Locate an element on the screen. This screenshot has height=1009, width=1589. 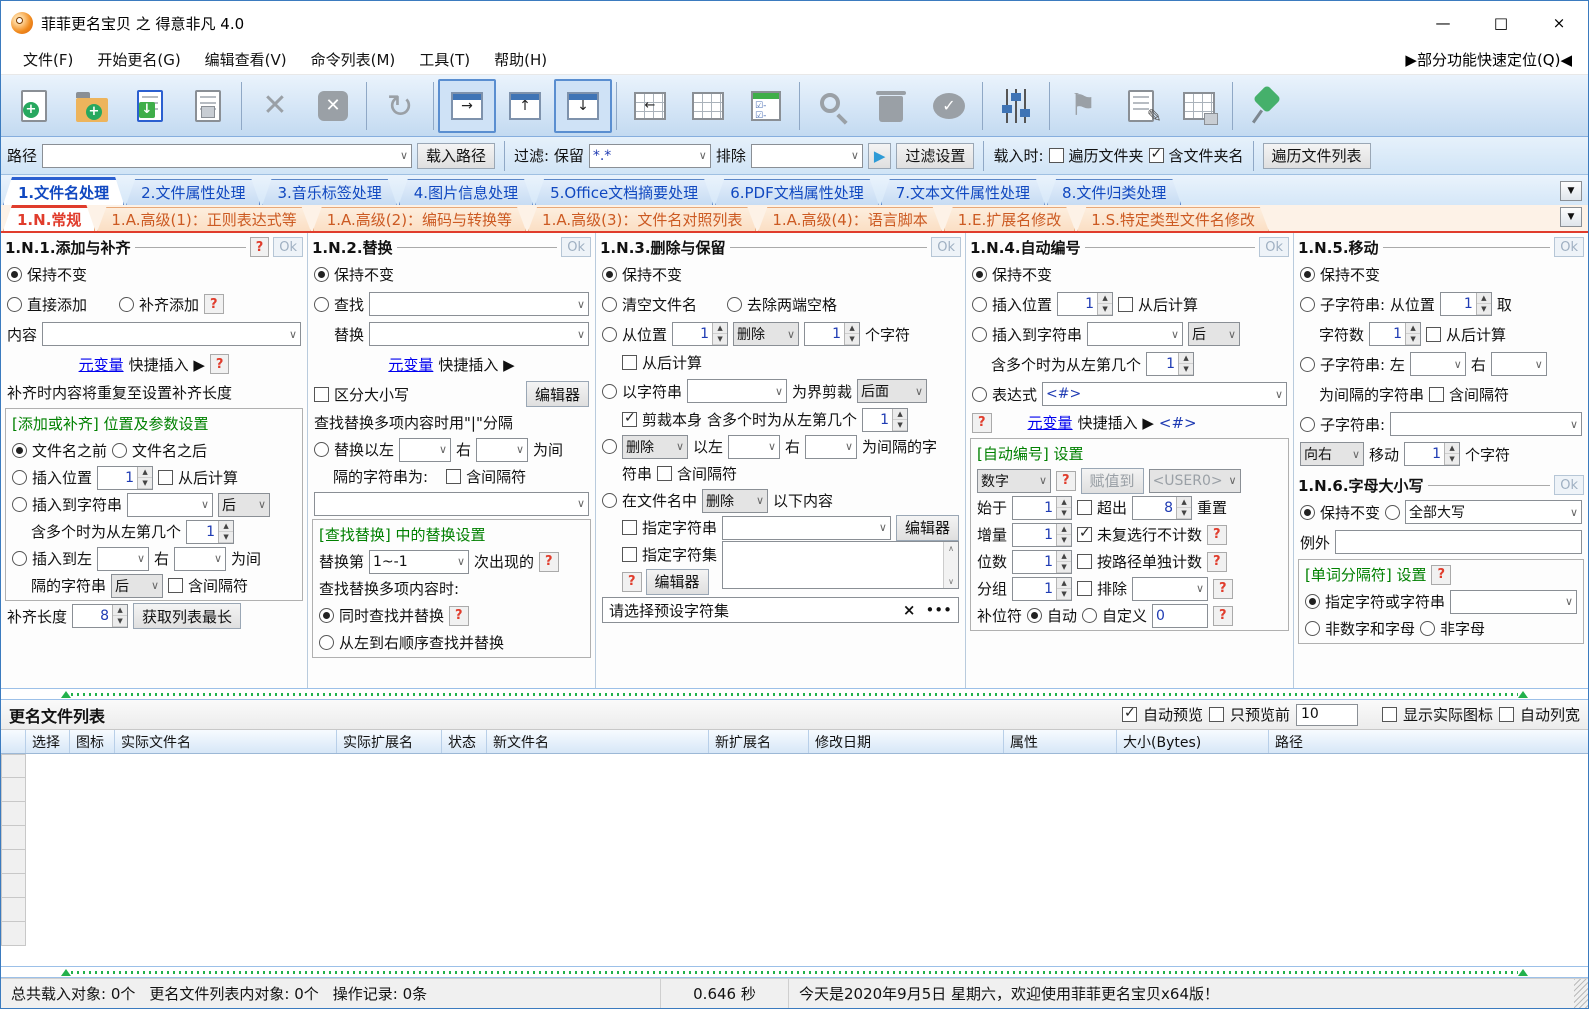
p1-quick-insert-label: 快捷插入 ▶ is located at coordinates (167, 364).